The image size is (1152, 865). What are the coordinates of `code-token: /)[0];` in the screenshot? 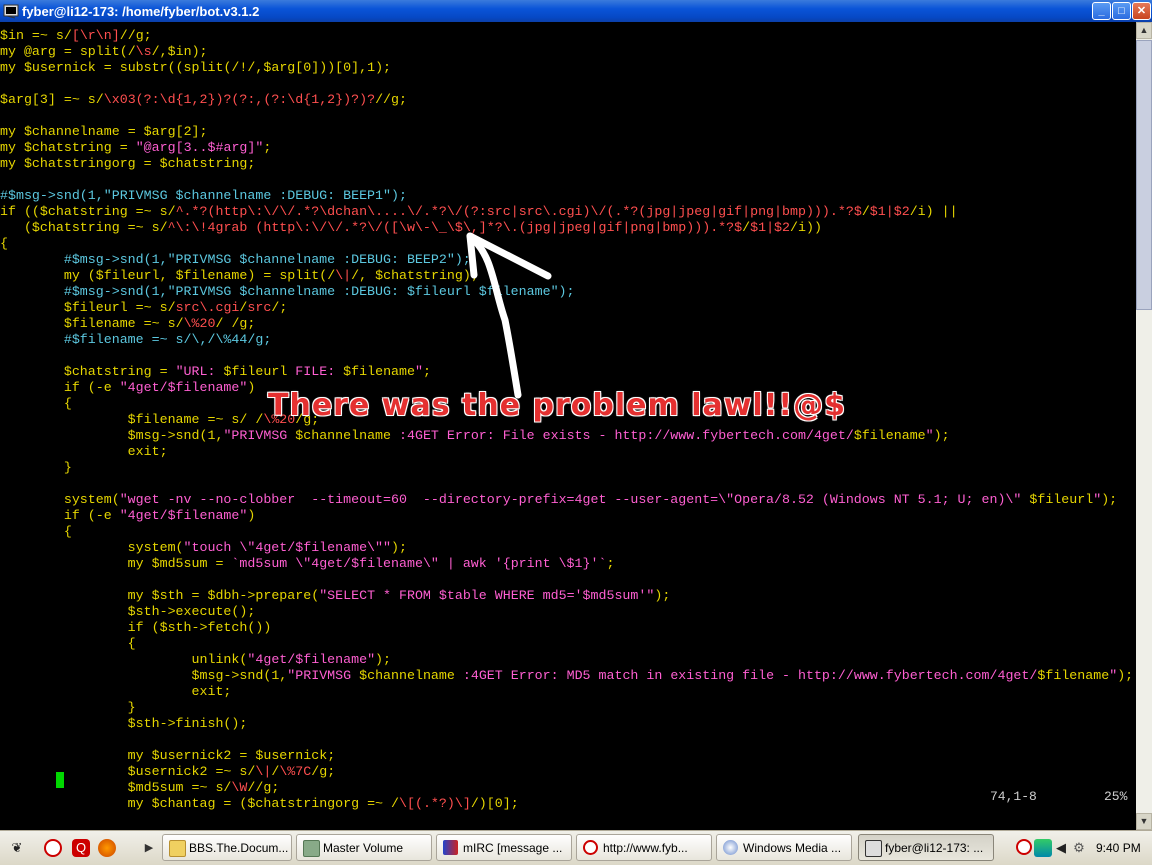 It's located at (494, 803).